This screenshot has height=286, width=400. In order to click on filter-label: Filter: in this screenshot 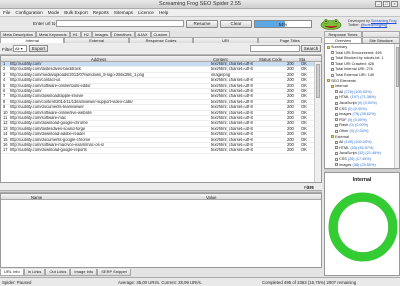, I will do `click(8, 49)`.